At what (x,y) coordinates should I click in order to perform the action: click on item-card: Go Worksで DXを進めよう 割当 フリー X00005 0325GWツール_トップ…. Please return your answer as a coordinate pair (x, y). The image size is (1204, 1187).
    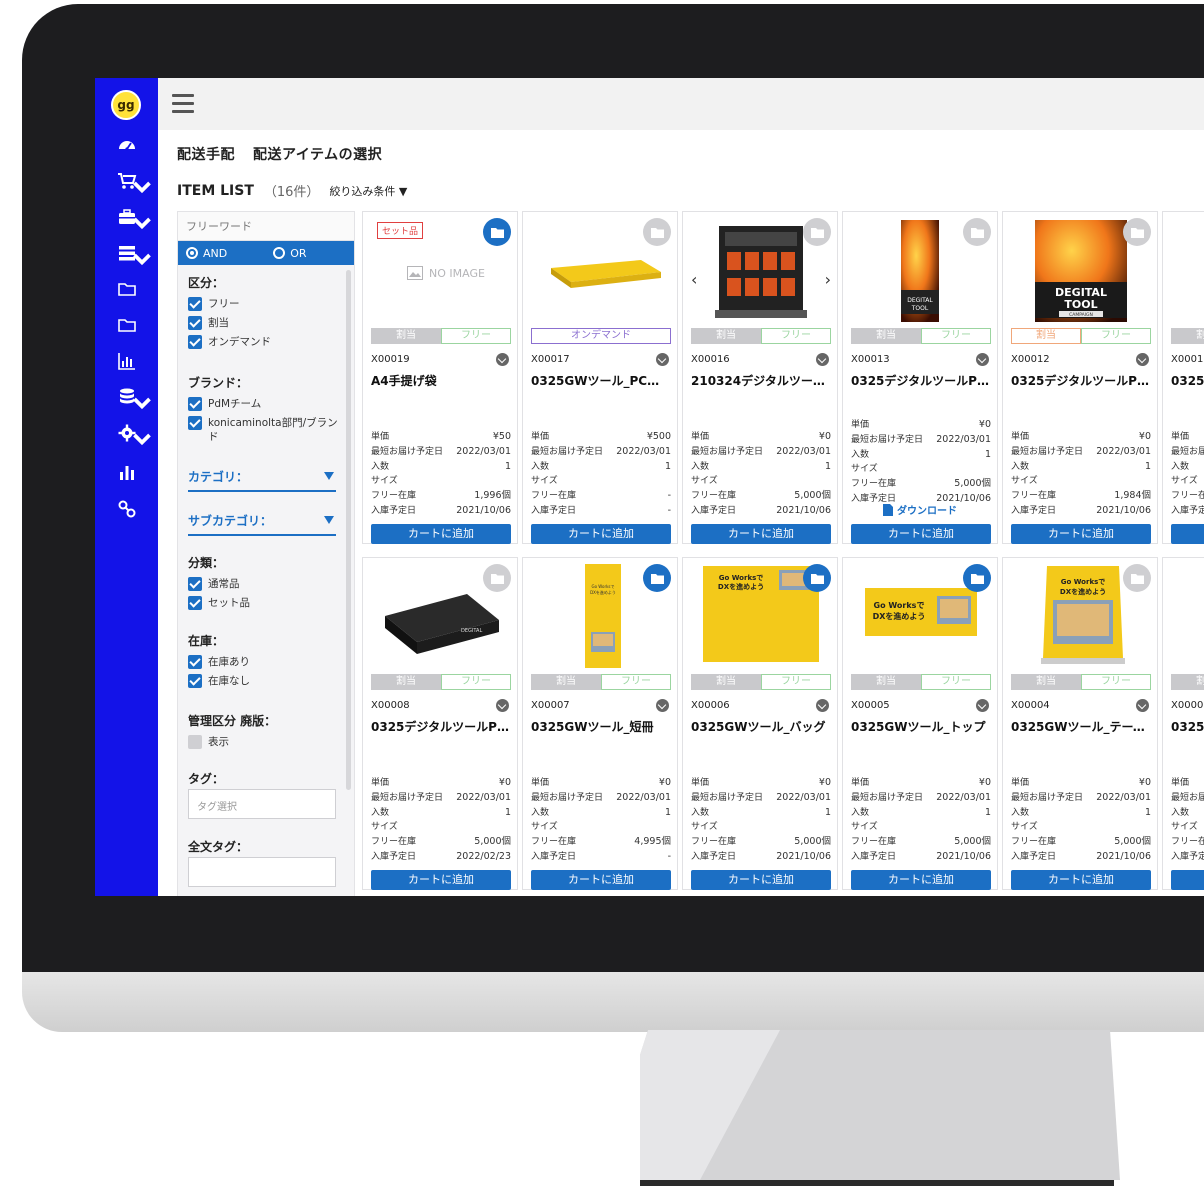
    Looking at the image, I should click on (920, 723).